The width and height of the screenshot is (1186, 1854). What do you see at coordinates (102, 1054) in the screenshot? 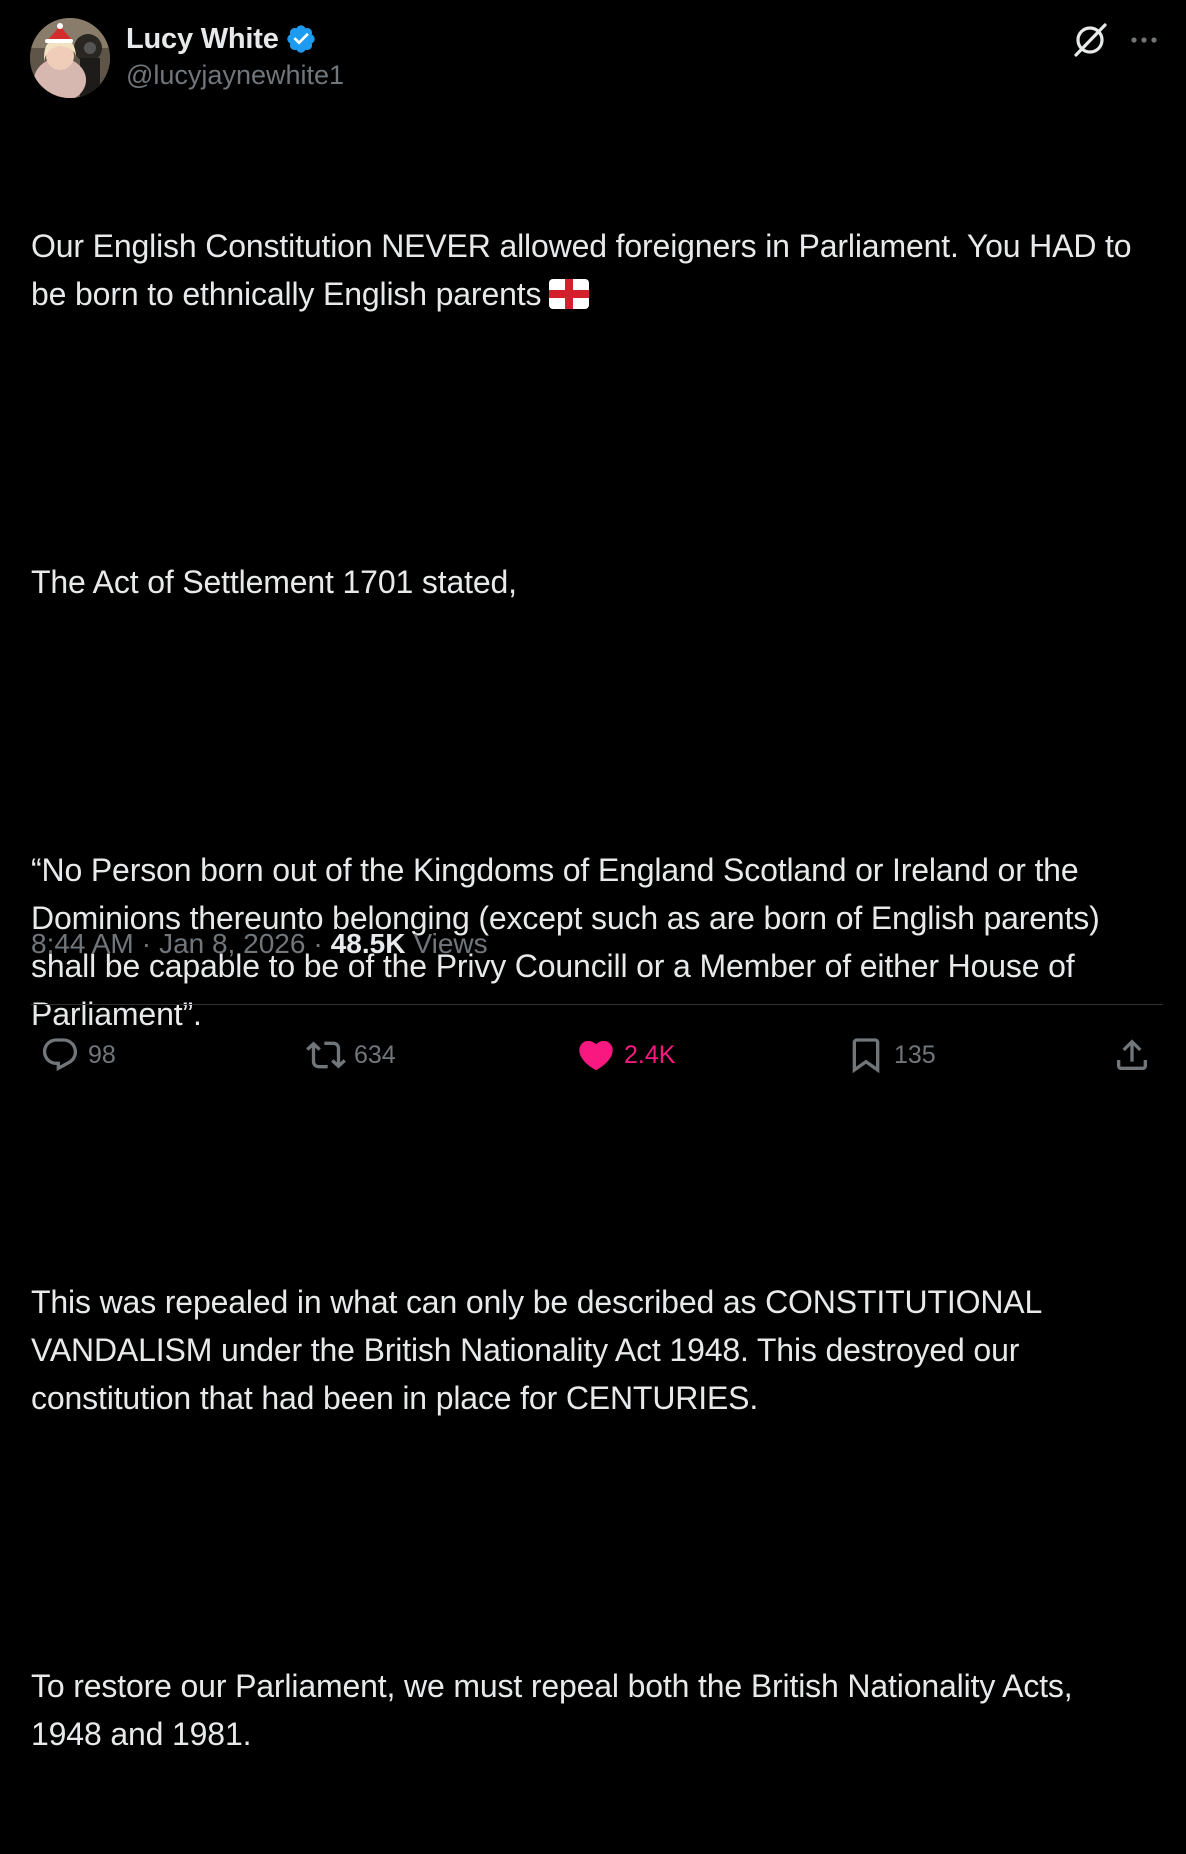
I see `reply-count: 98` at bounding box center [102, 1054].